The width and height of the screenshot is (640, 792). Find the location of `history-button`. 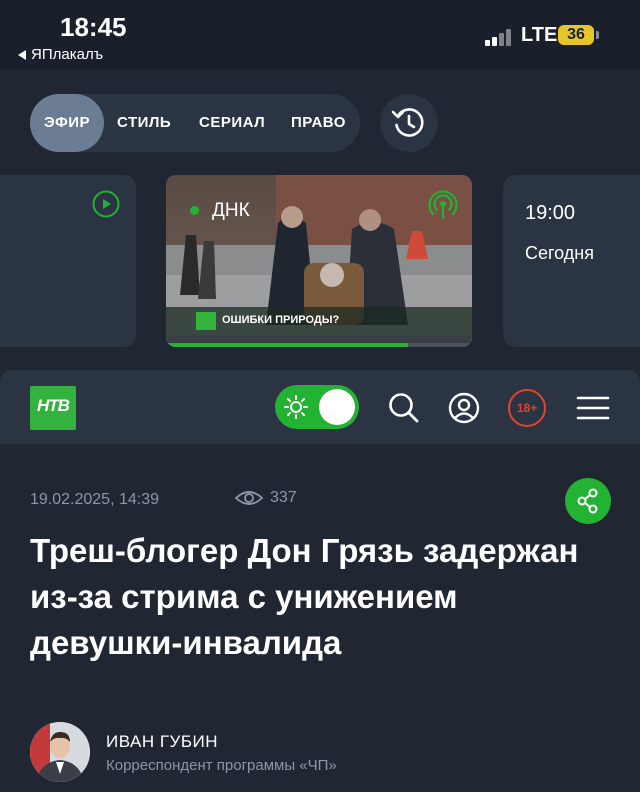

history-button is located at coordinates (409, 123).